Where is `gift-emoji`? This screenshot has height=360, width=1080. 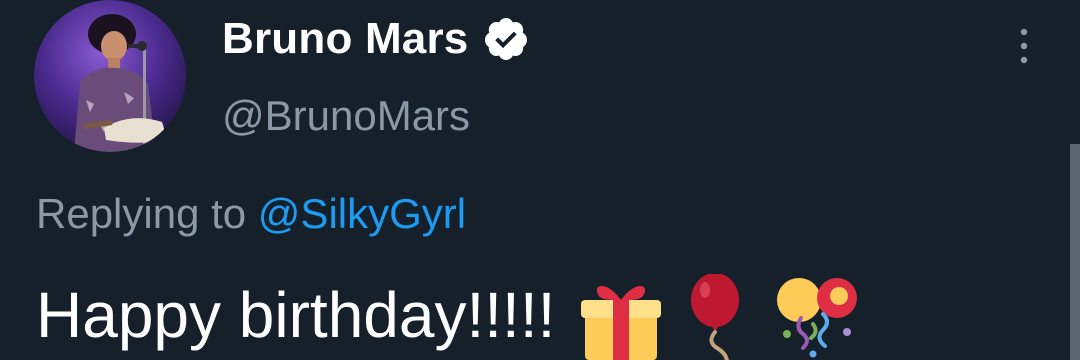
gift-emoji is located at coordinates (621, 323).